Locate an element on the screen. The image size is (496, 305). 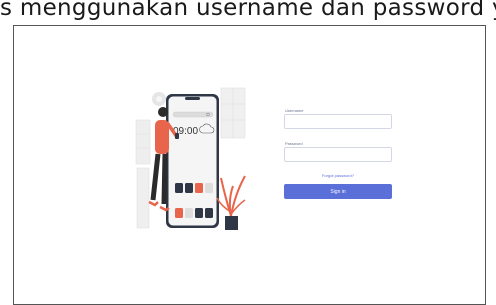
password-input is located at coordinates (338, 154).